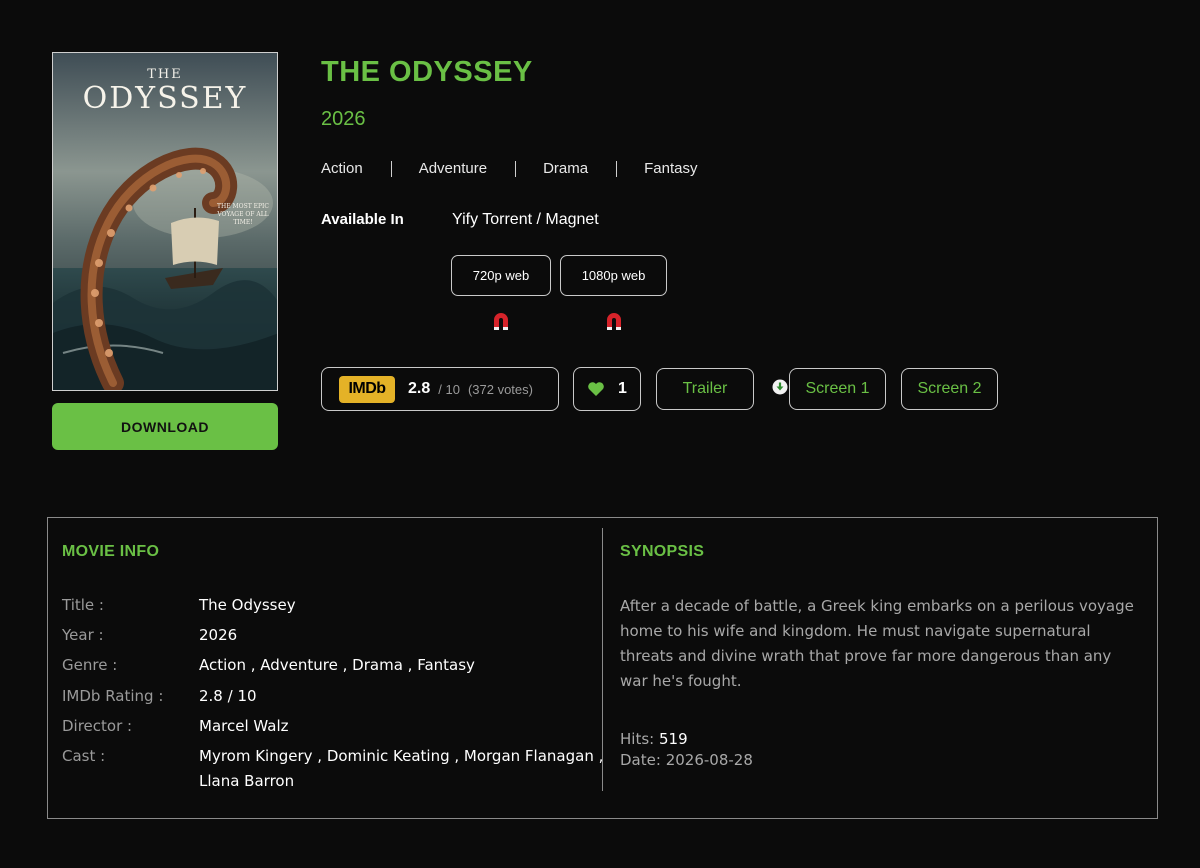 This screenshot has width=1200, height=868. I want to click on hits-value: 519, so click(673, 739).